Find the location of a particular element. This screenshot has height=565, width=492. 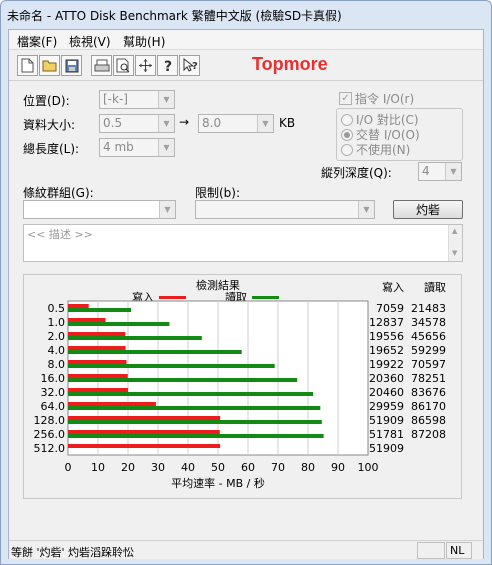

table-write-value: 12837 is located at coordinates (386, 322).